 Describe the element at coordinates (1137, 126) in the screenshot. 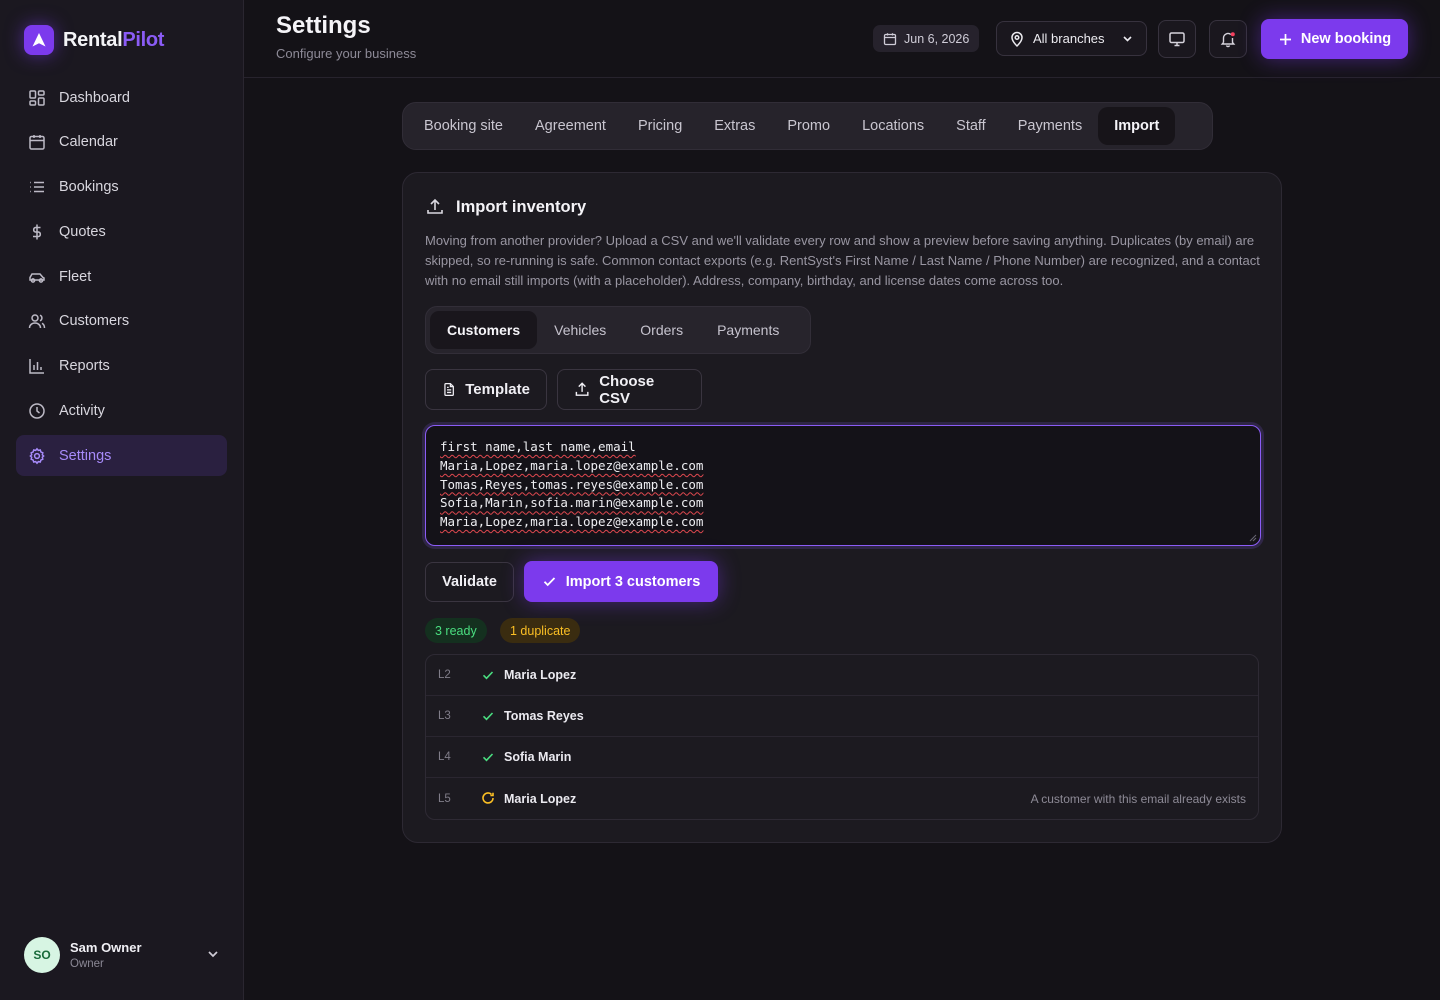

I see `tab-import: Import` at that location.